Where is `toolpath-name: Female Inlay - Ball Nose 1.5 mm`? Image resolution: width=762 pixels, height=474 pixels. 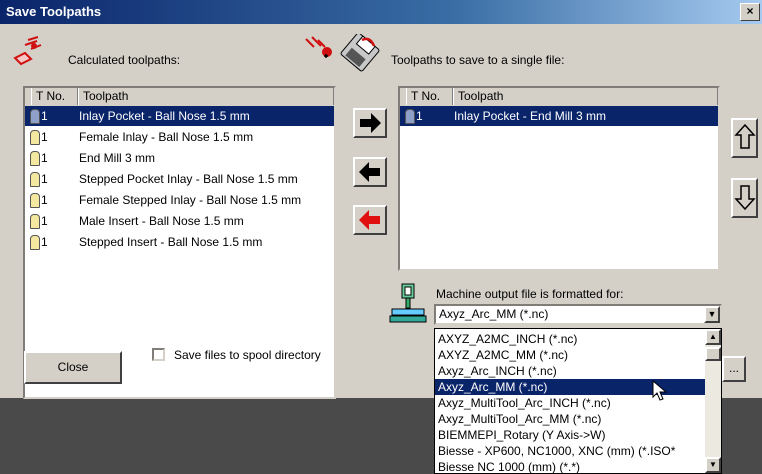 toolpath-name: Female Inlay - Ball Nose 1.5 mm is located at coordinates (166, 137).